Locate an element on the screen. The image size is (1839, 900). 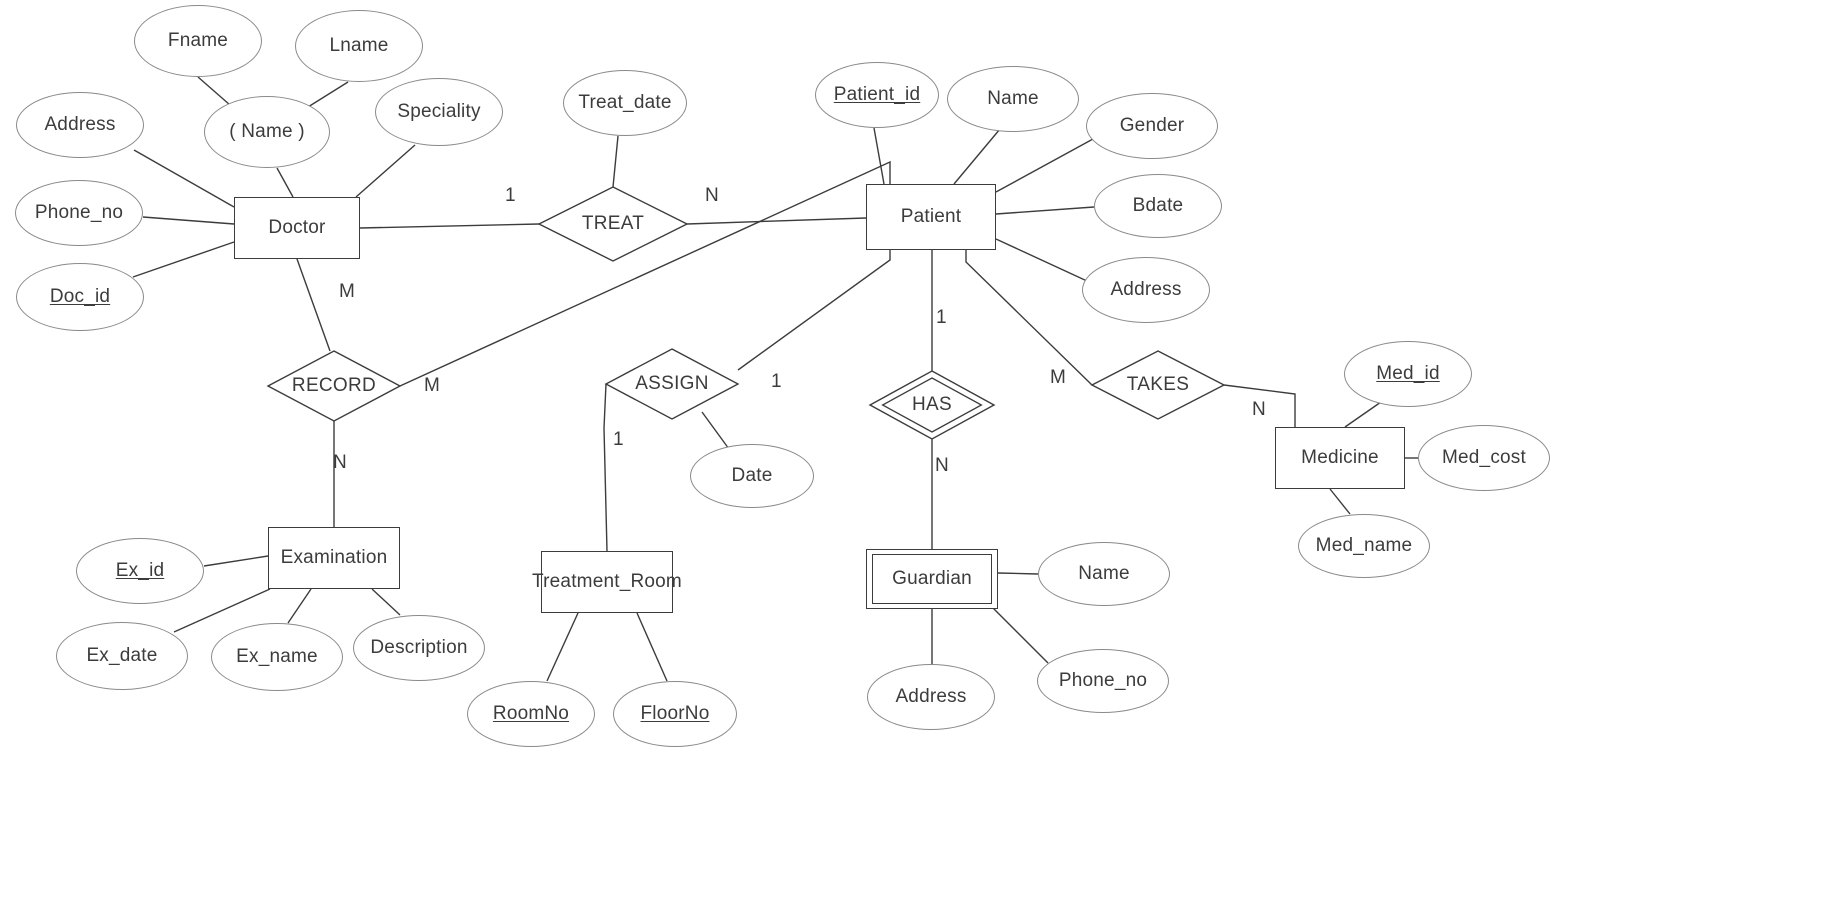
attribute-label: Gender is located at coordinates (1152, 126).